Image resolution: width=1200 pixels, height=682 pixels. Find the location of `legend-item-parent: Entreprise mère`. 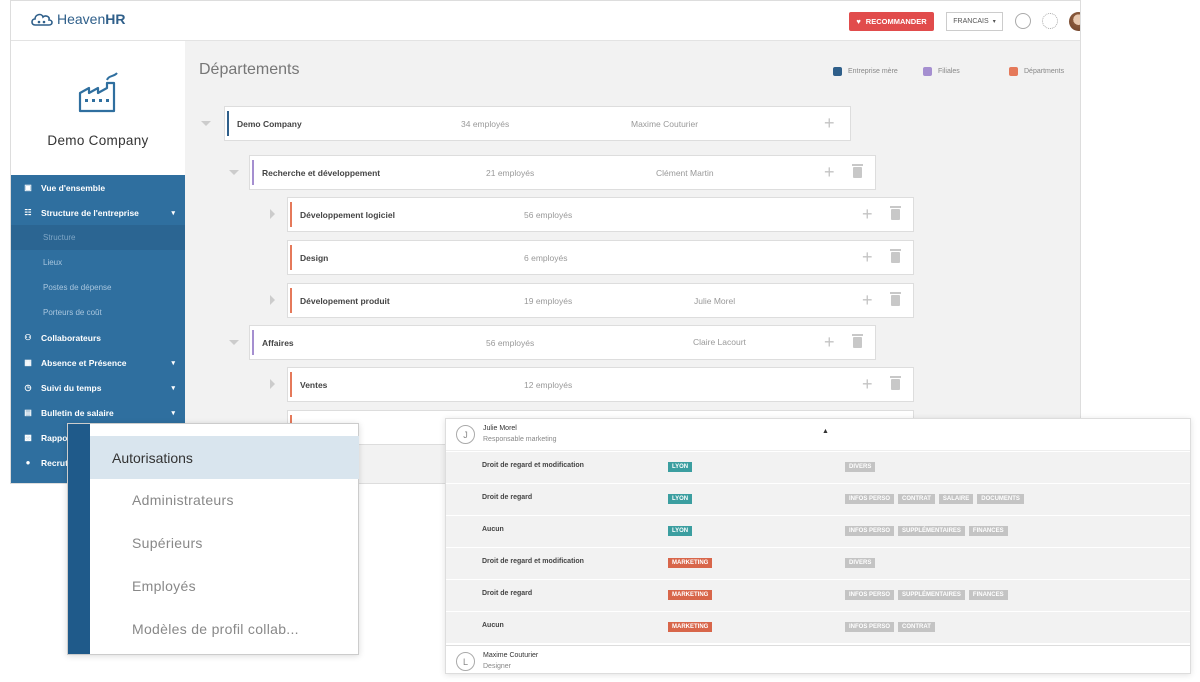

legend-item-parent: Entreprise mère is located at coordinates (865, 71).